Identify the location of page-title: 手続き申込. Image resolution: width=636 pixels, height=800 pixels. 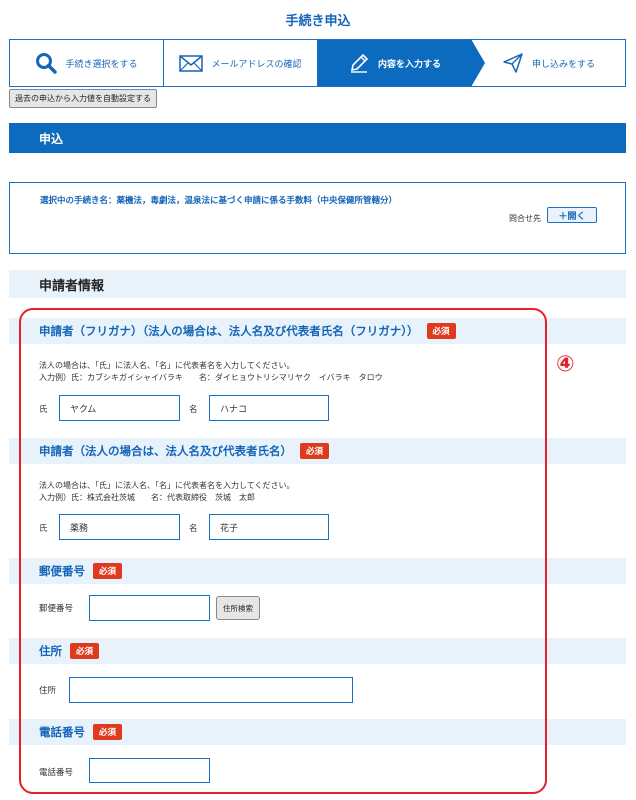
(318, 21).